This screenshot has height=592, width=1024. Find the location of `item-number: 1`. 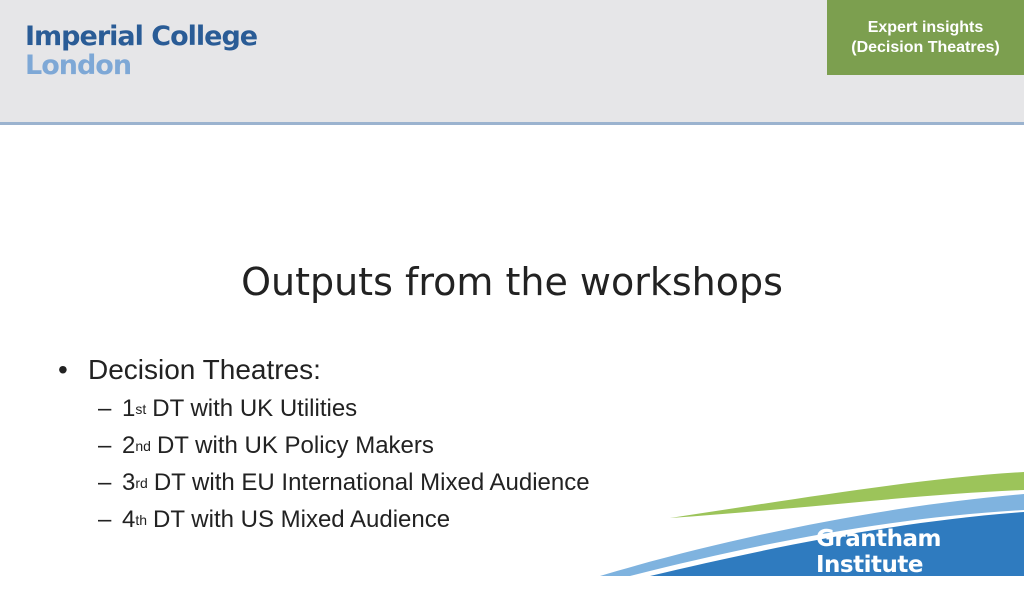

item-number: 1 is located at coordinates (129, 408).